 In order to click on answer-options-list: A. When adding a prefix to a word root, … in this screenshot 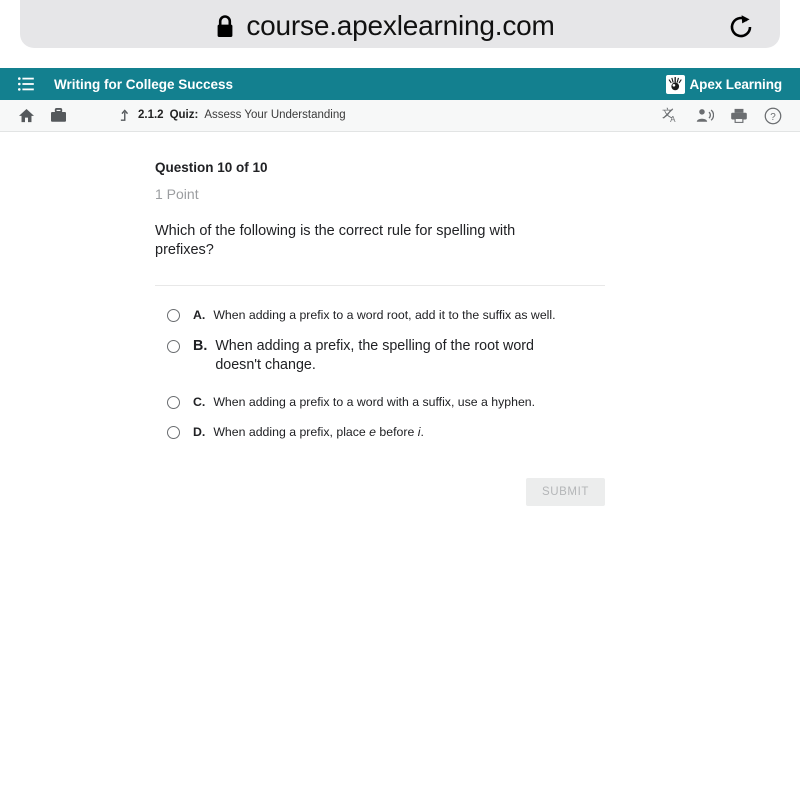, I will do `click(381, 374)`.